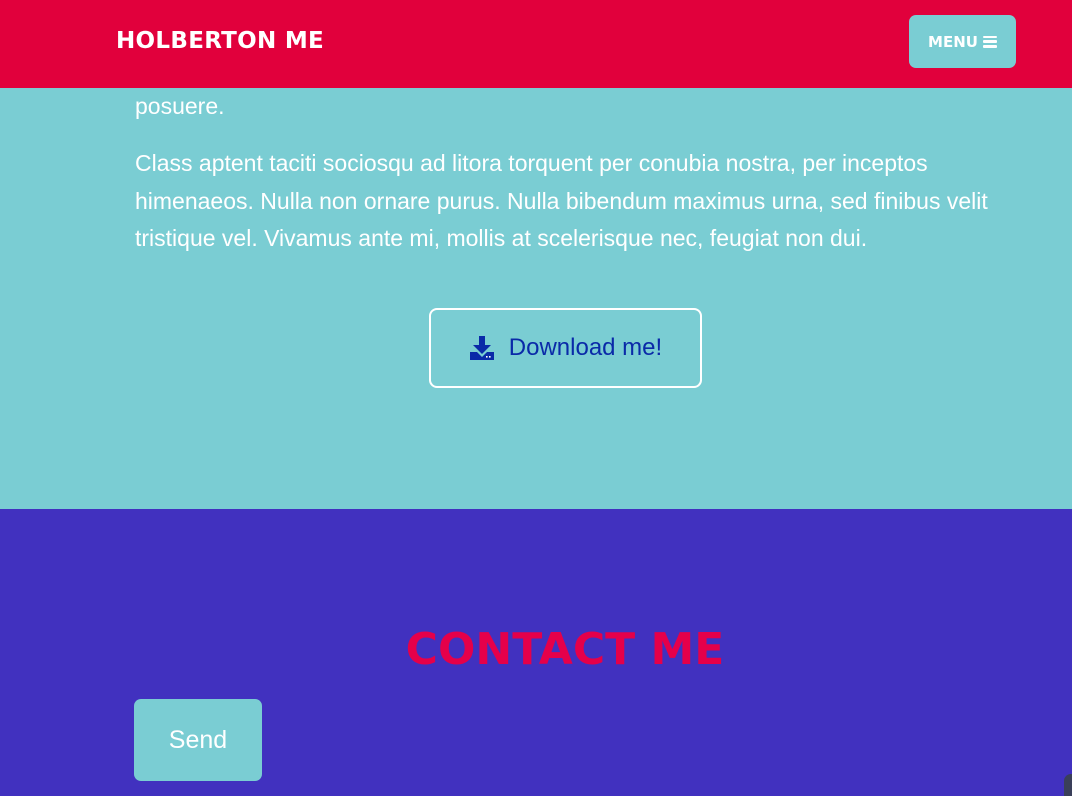  What do you see at coordinates (180, 106) in the screenshot?
I see `about-paragraph: posuere.` at bounding box center [180, 106].